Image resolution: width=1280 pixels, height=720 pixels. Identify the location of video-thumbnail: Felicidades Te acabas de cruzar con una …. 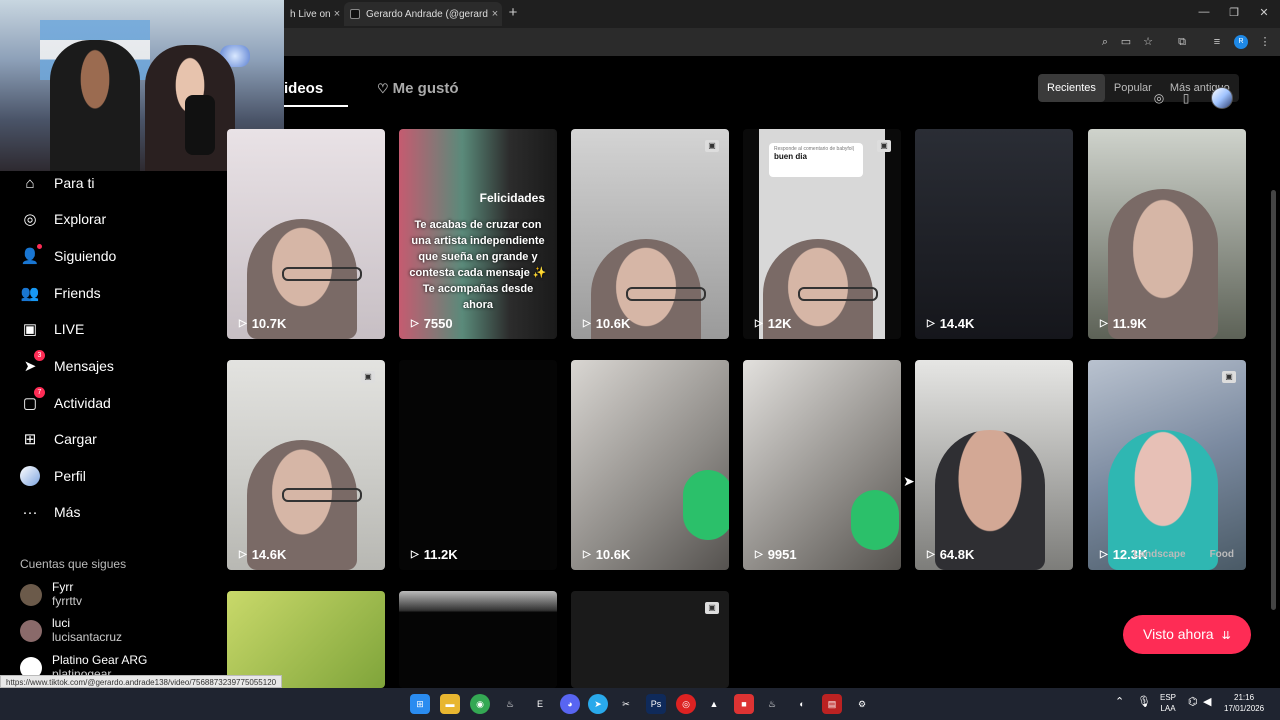
(478, 234).